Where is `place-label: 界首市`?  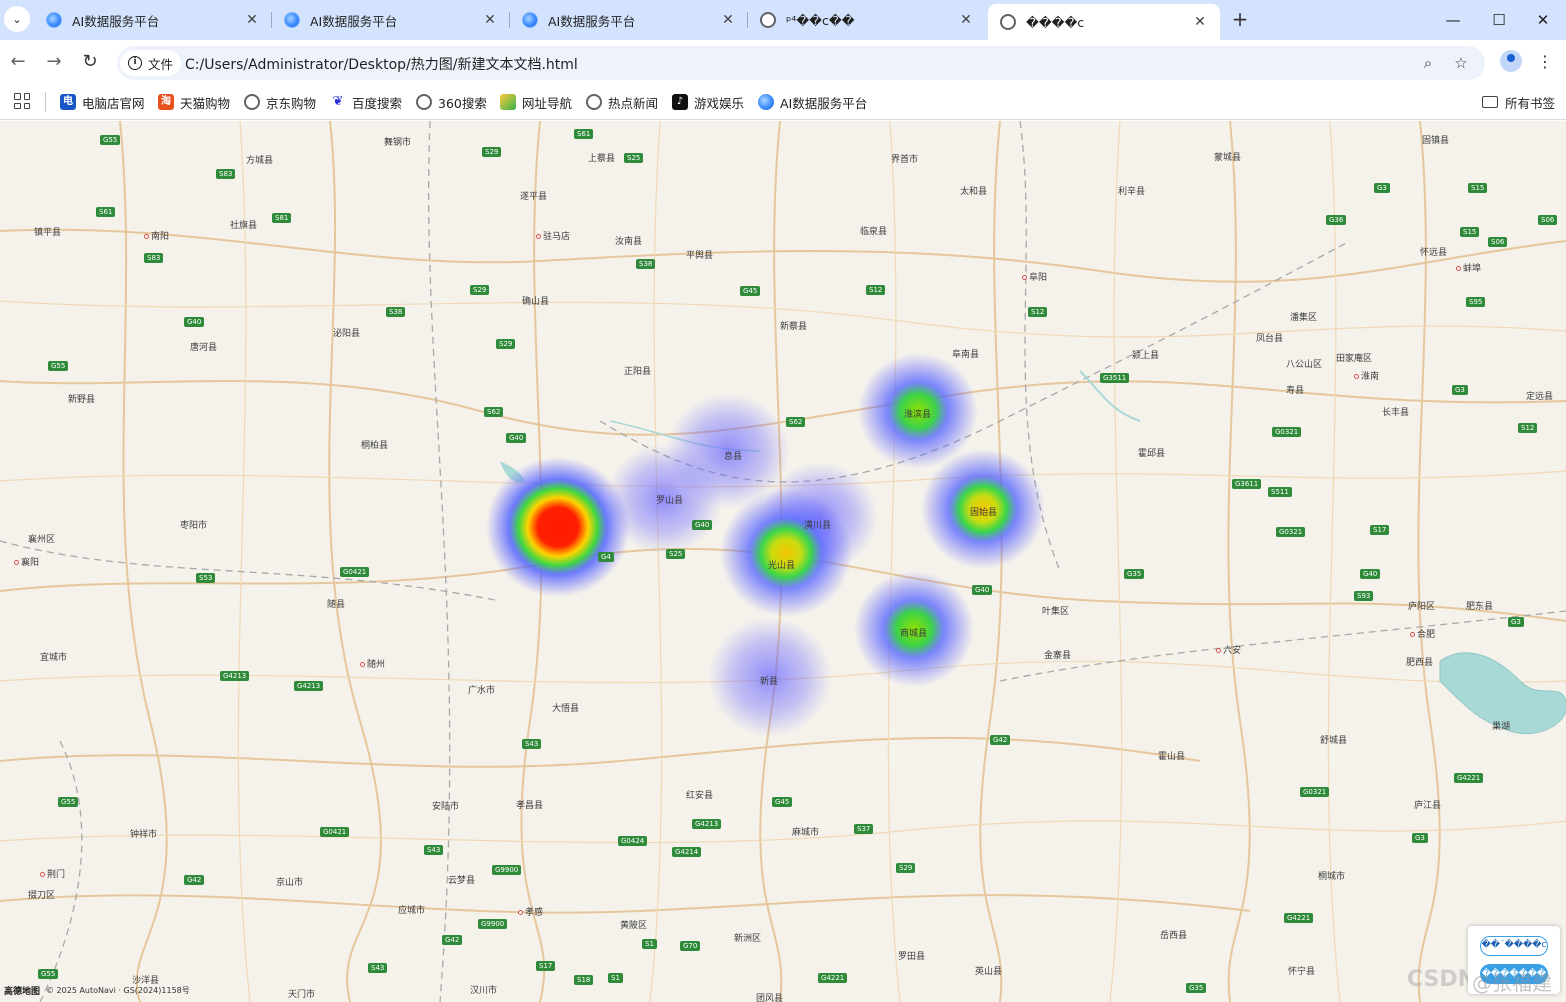
place-label: 界首市 is located at coordinates (905, 160).